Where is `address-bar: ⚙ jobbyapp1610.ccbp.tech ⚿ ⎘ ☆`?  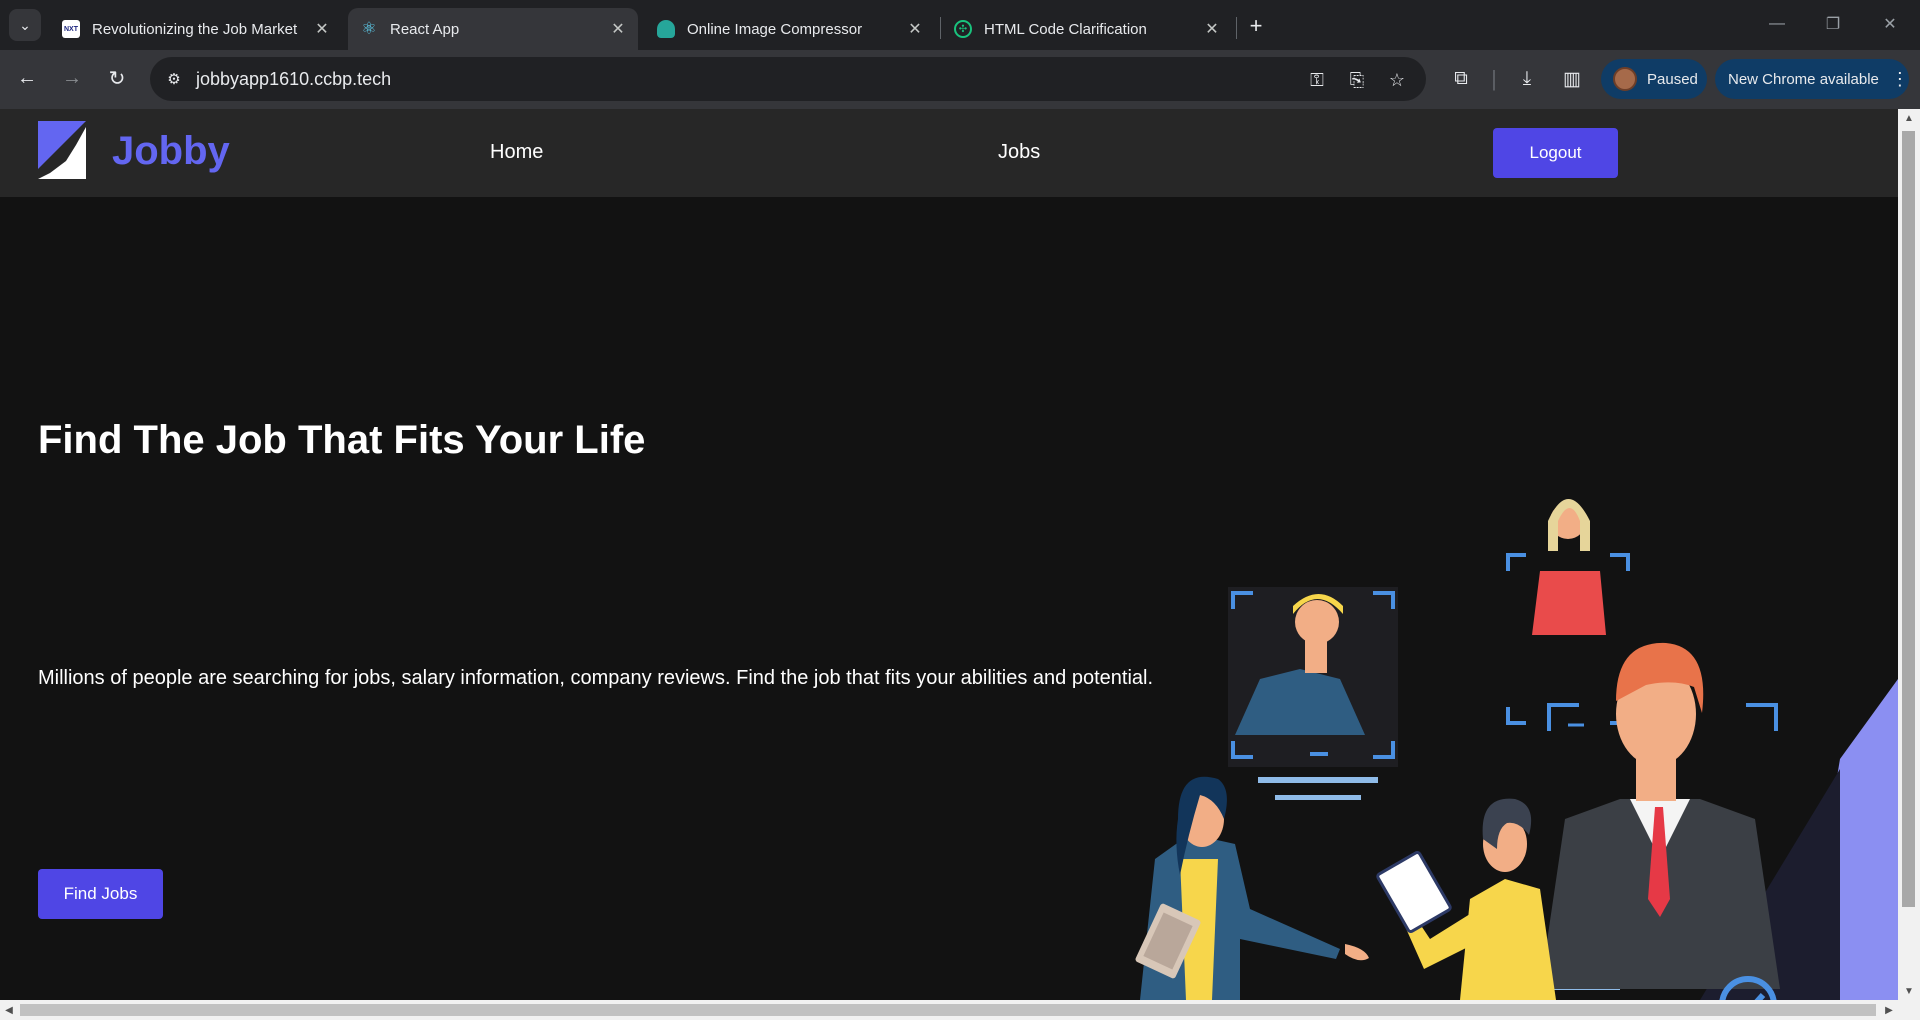 address-bar: ⚙ jobbyapp1610.ccbp.tech ⚿ ⎘ ☆ is located at coordinates (788, 79).